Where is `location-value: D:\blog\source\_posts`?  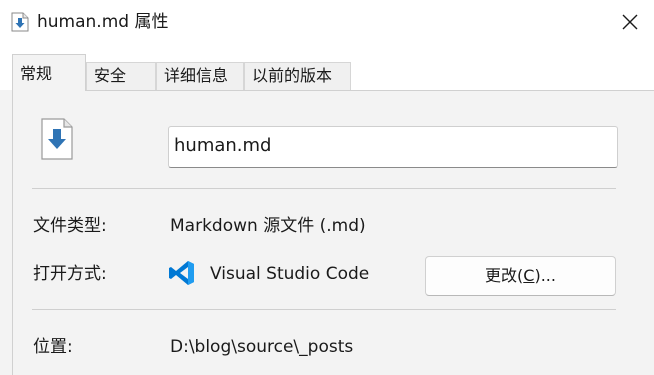 location-value: D:\blog\source\_posts is located at coordinates (262, 347).